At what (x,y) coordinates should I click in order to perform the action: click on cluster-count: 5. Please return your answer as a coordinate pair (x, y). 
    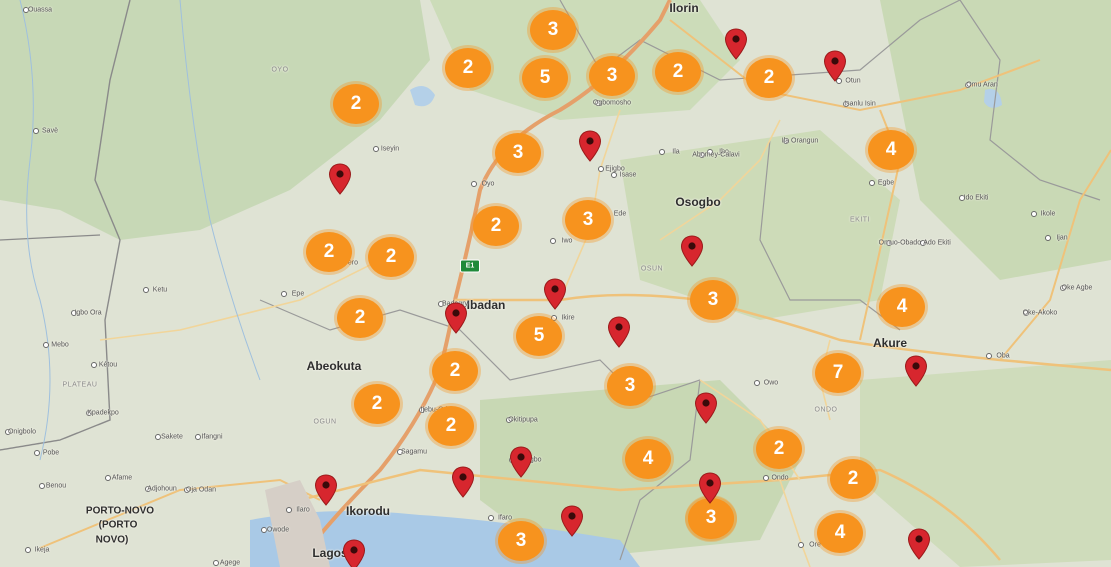
    Looking at the image, I should click on (539, 335).